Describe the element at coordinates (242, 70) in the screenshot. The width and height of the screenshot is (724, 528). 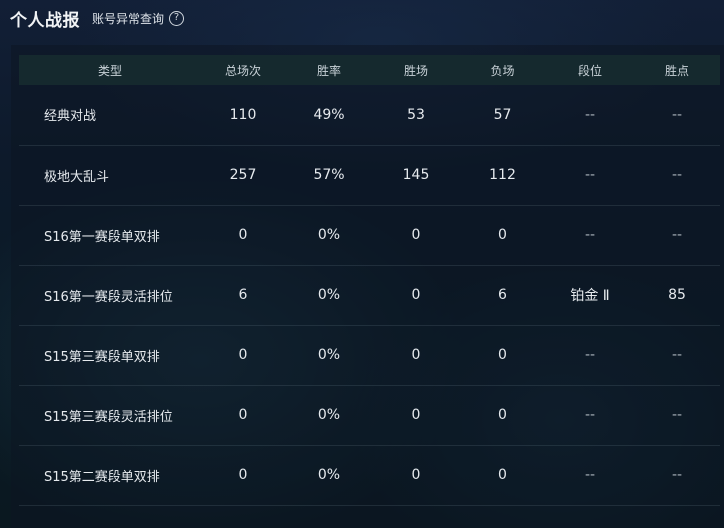
I see `column-header-total: 总场次` at that location.